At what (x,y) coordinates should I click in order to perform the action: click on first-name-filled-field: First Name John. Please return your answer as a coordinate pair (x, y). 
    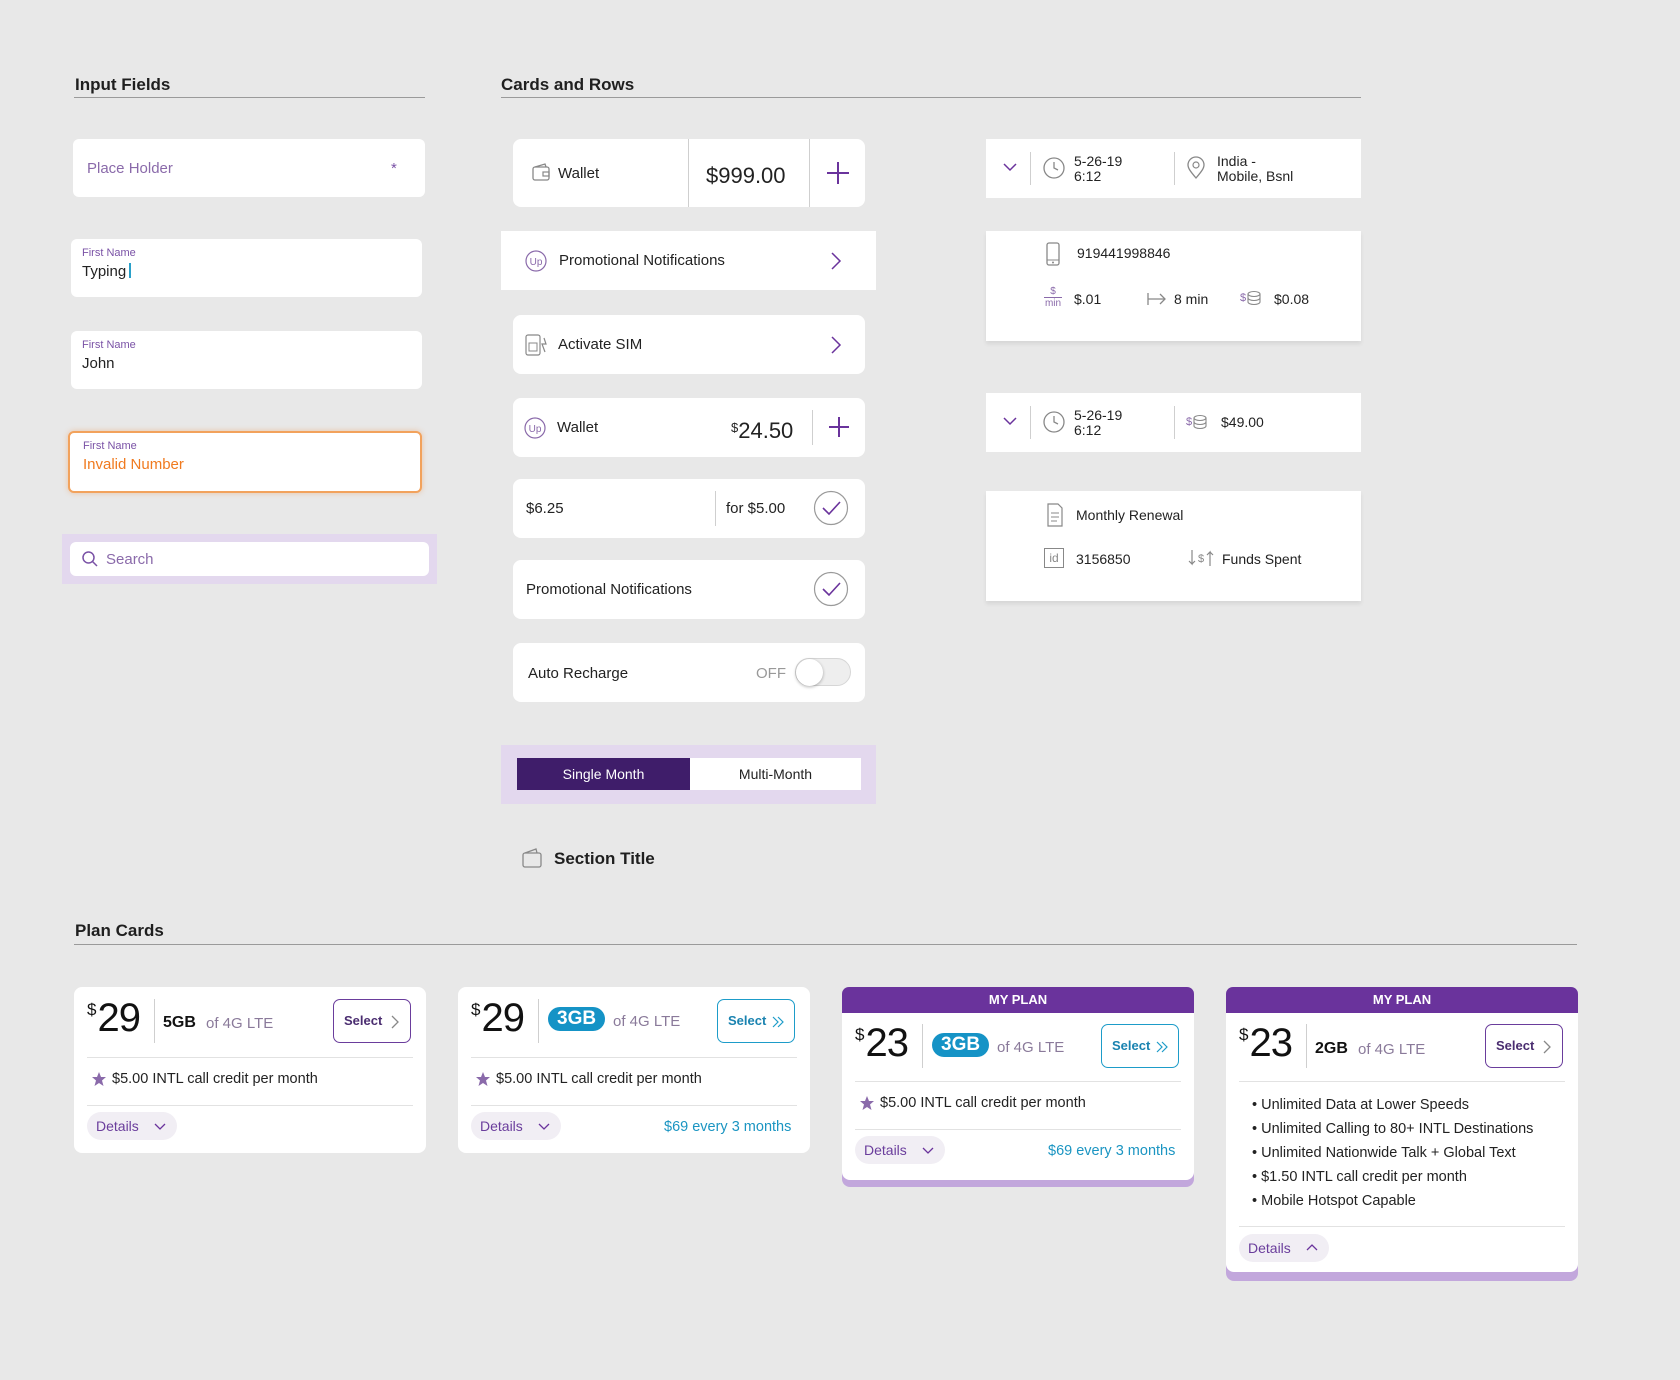
    Looking at the image, I should click on (246, 360).